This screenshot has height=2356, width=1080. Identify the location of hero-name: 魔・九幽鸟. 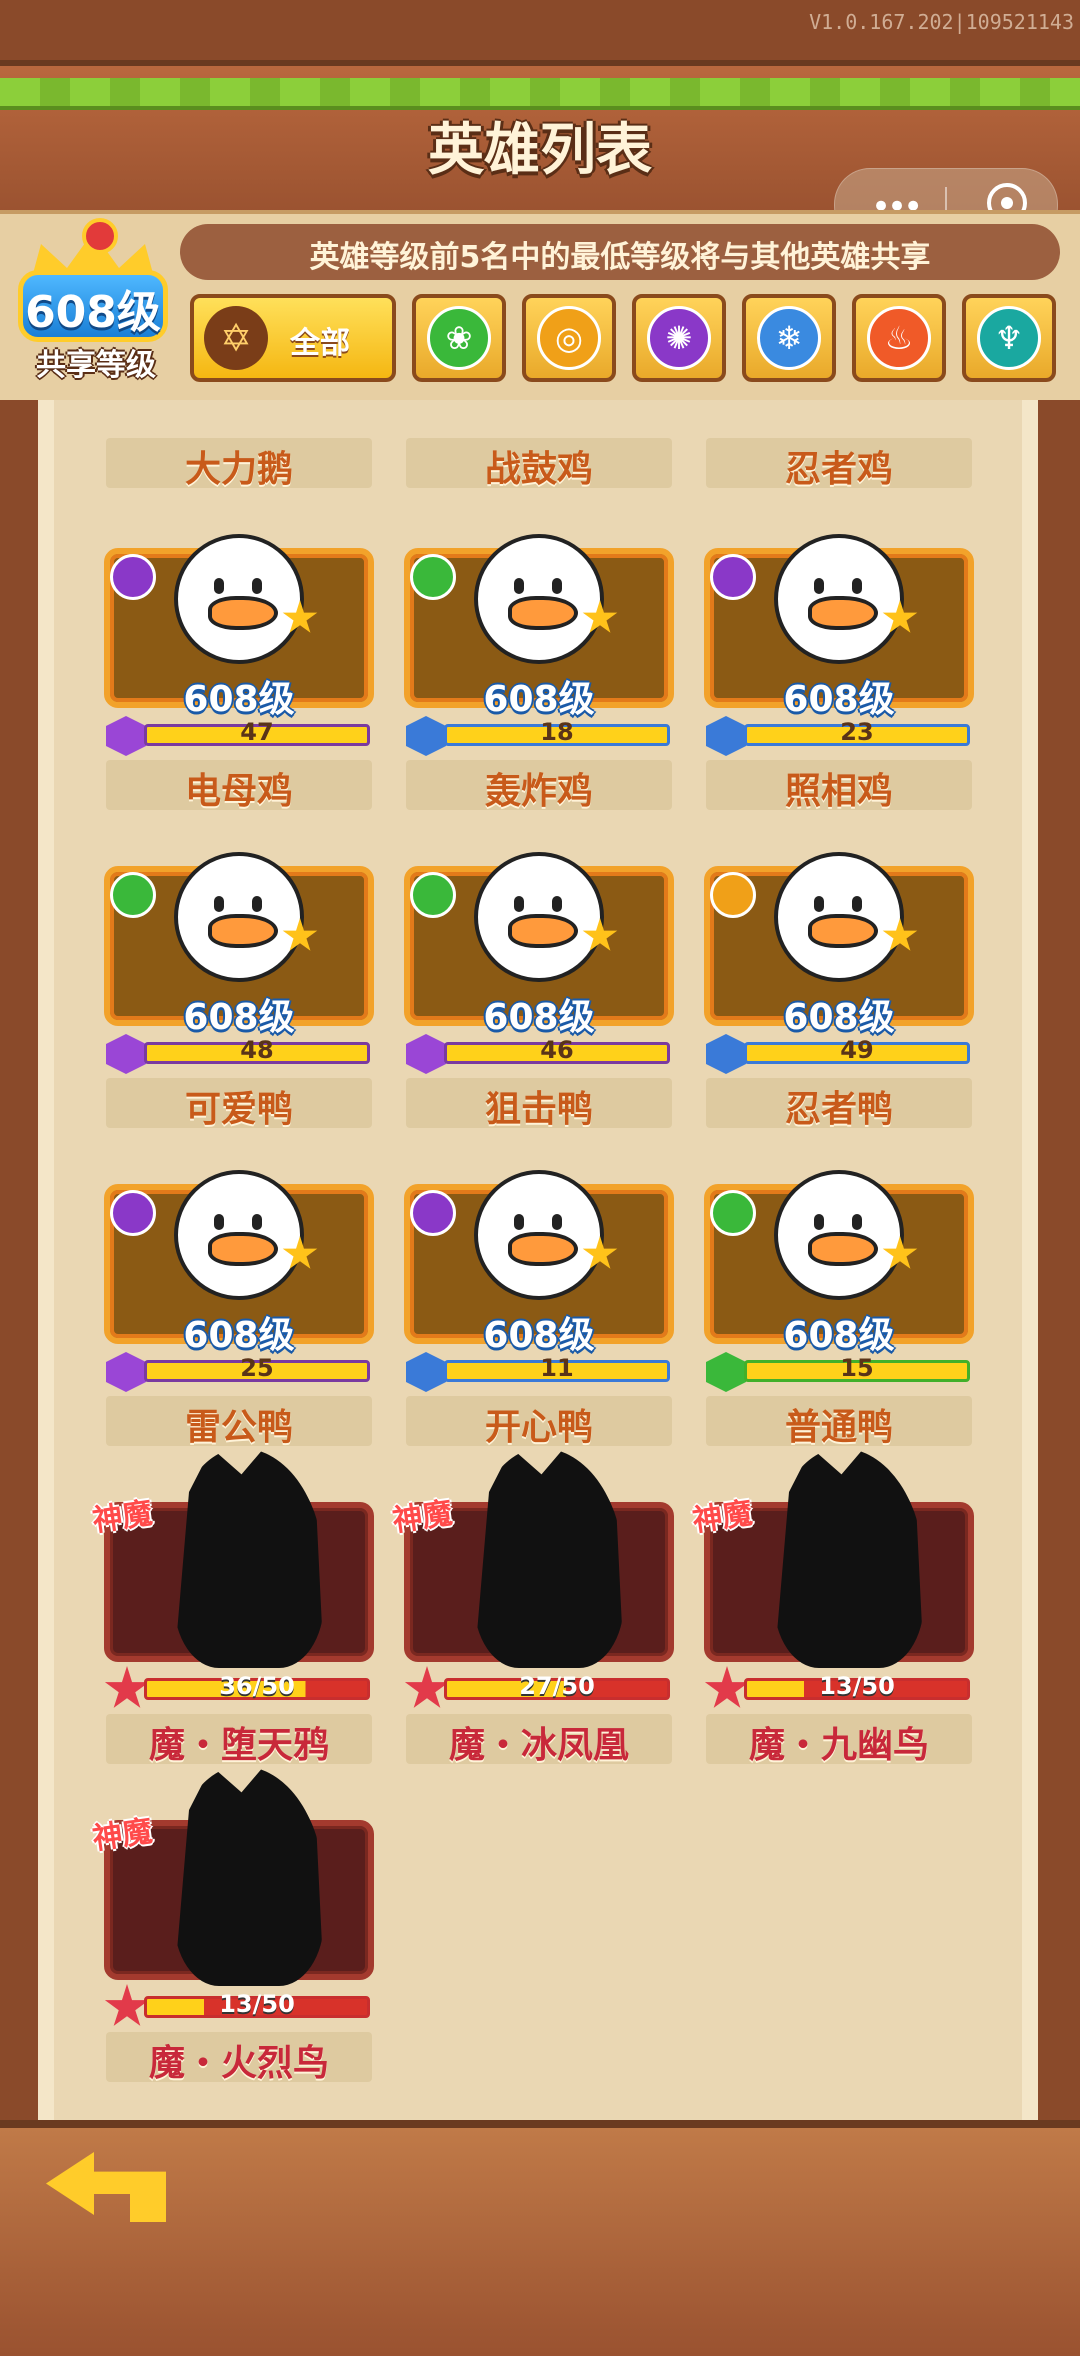
(838, 1745).